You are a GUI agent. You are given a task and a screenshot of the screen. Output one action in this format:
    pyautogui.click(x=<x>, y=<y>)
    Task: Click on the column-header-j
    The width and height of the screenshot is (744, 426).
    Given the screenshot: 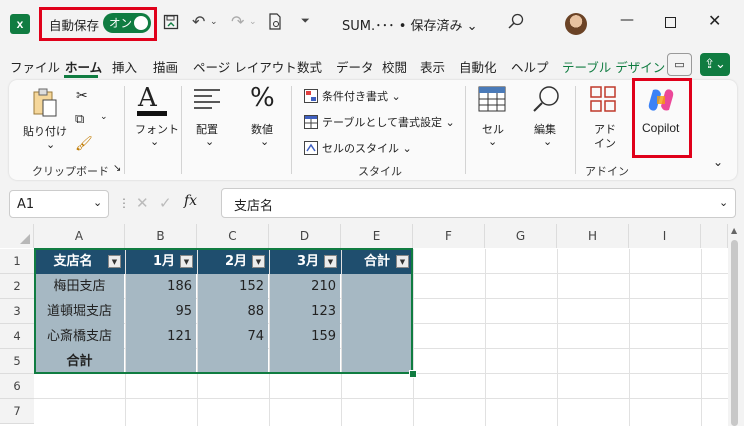 What is the action you would take?
    pyautogui.click(x=714, y=236)
    